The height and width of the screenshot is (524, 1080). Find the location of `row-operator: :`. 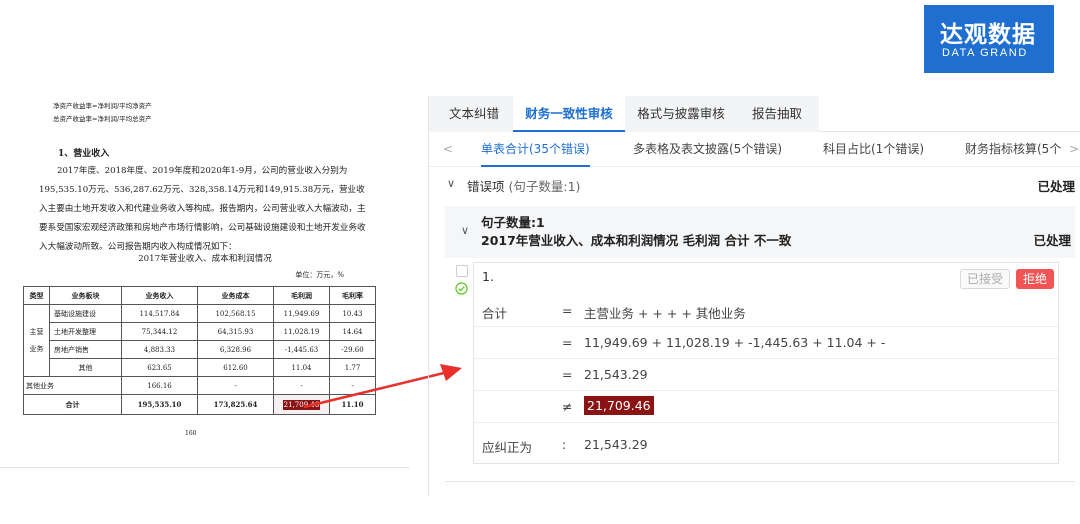

row-operator: : is located at coordinates (564, 444).